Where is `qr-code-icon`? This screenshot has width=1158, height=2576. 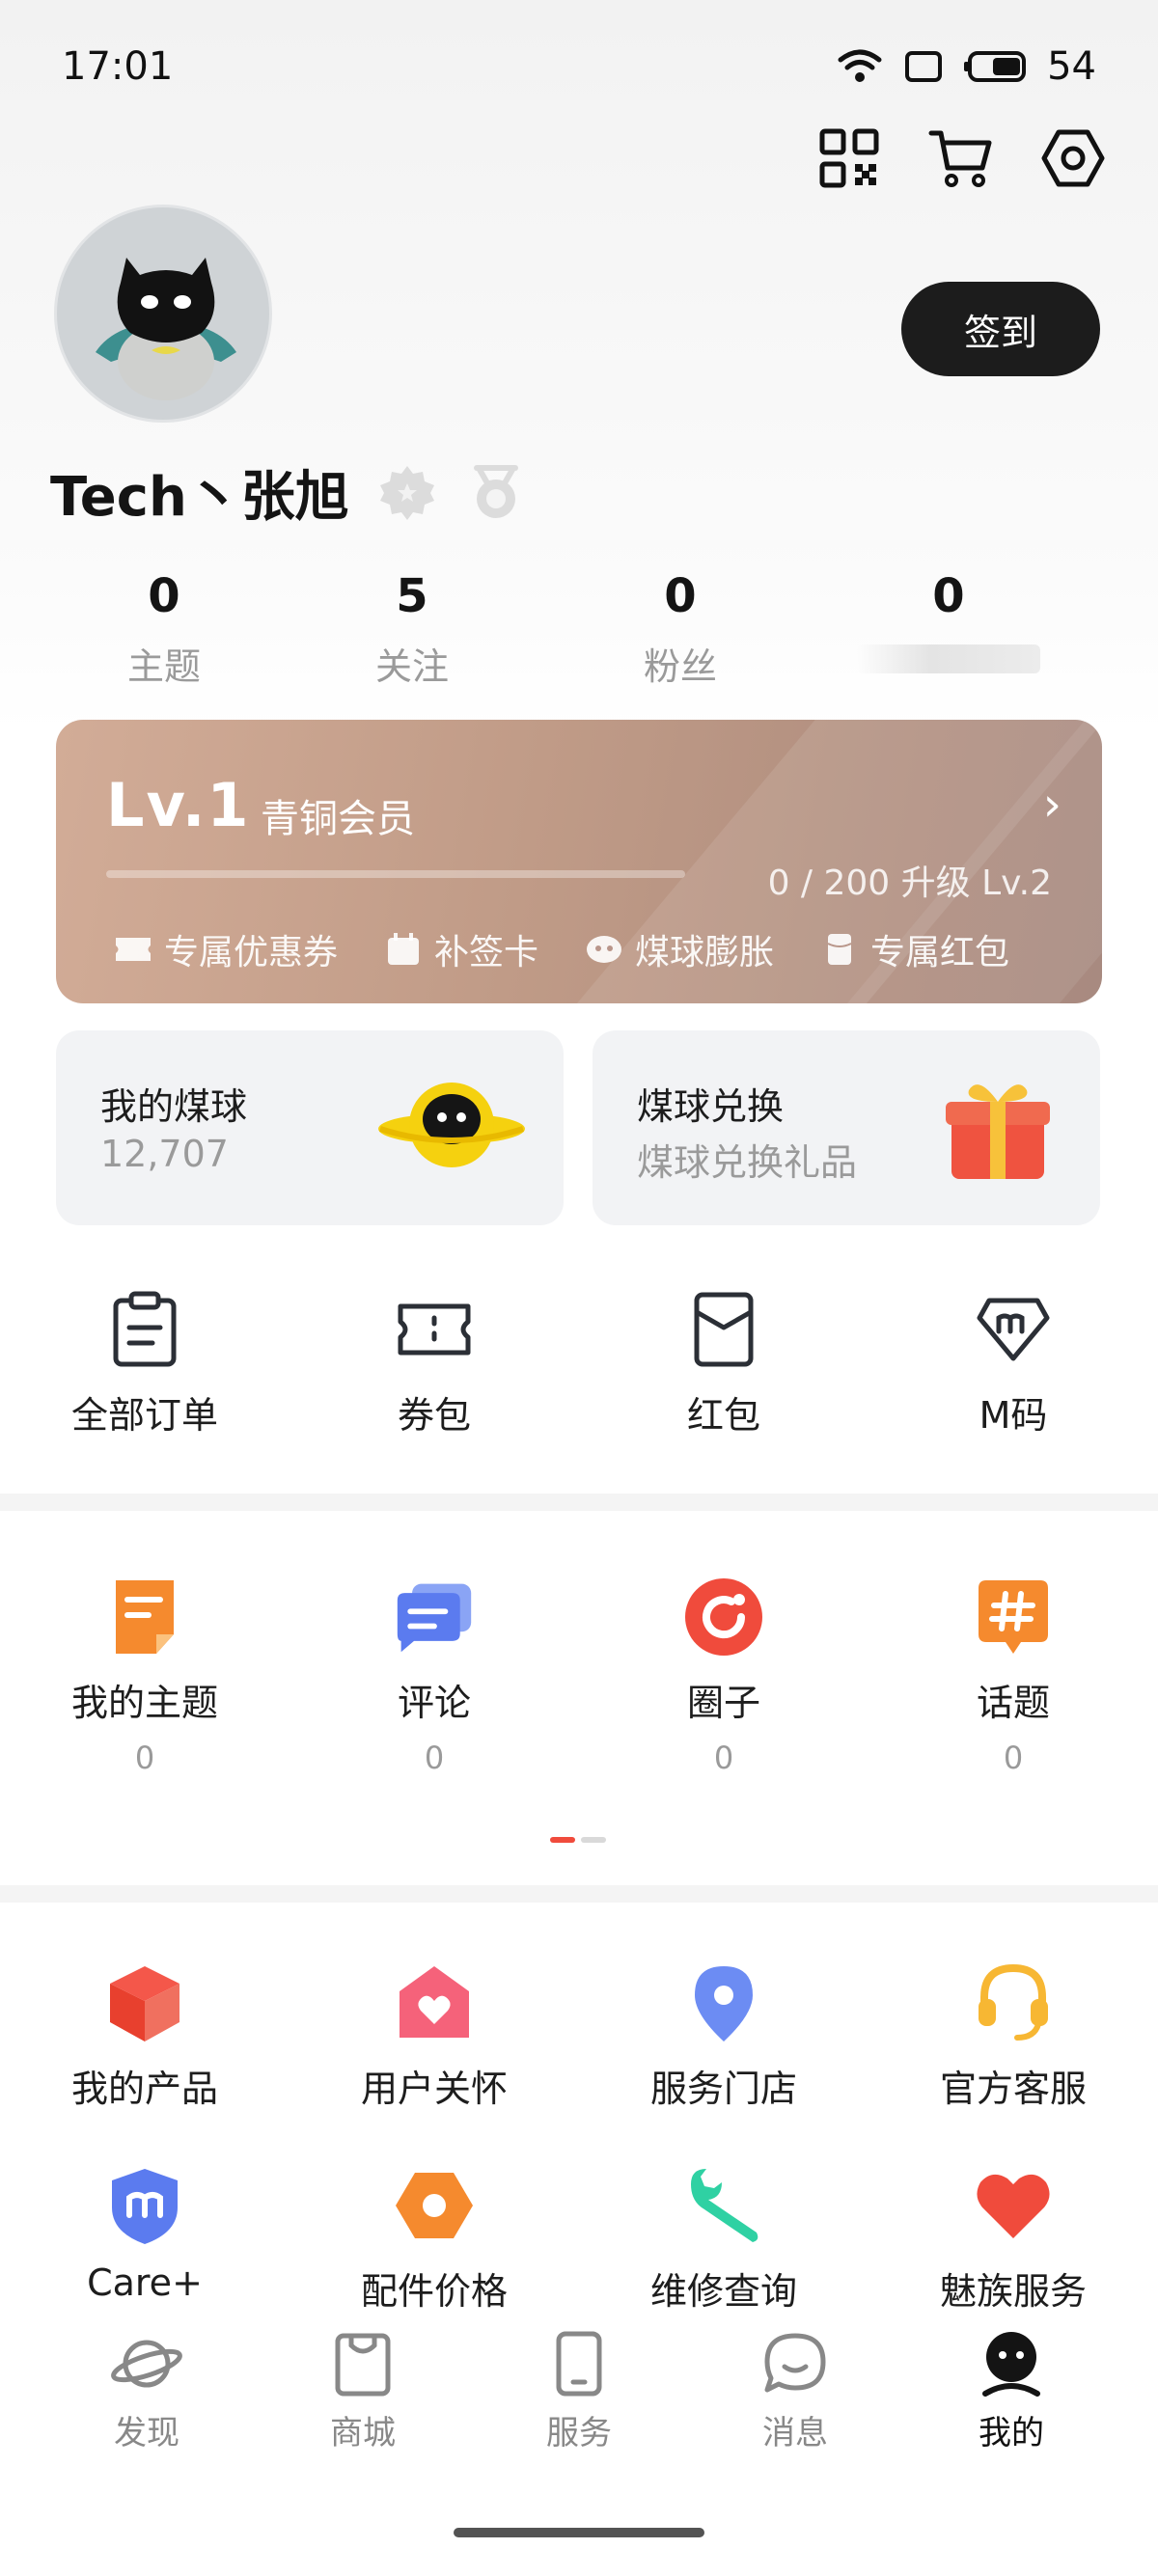
qr-code-icon is located at coordinates (849, 158).